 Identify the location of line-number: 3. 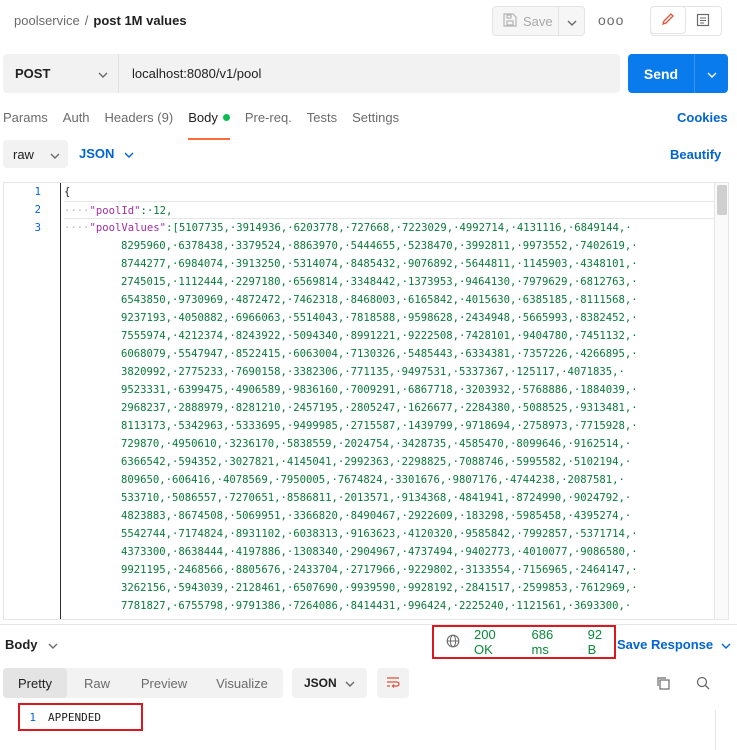
(37, 228).